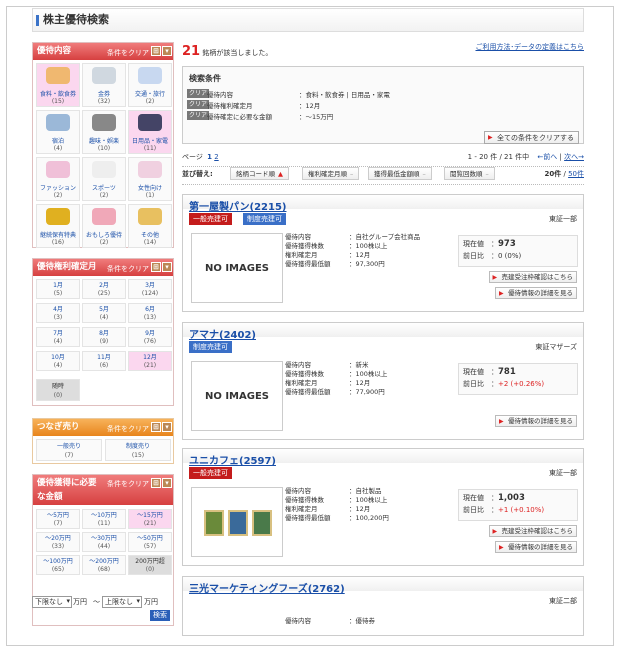  What do you see at coordinates (138, 450) in the screenshot?
I see `tsunagi-option: 制度売り (15)` at bounding box center [138, 450].